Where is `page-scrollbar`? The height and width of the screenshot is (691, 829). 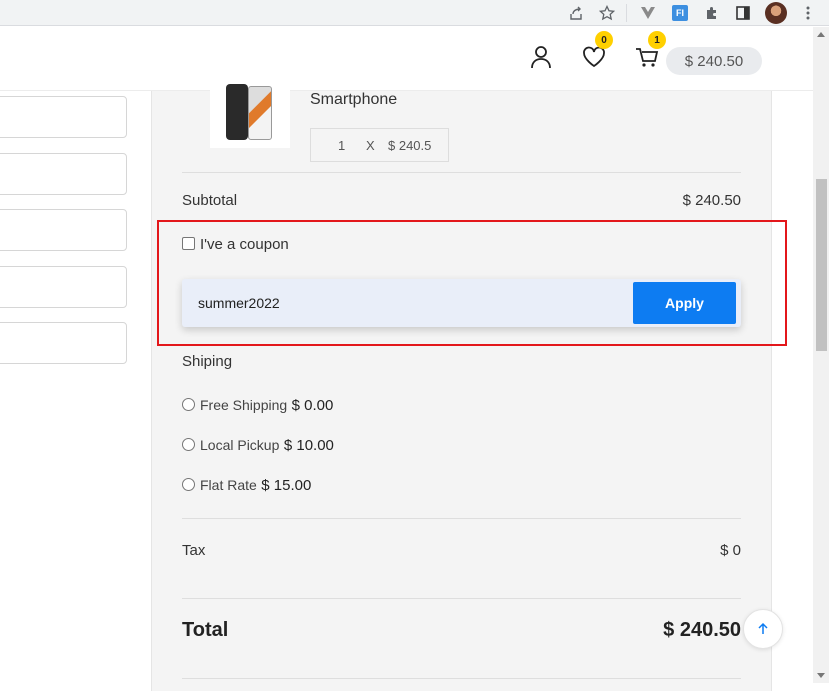 page-scrollbar is located at coordinates (821, 355).